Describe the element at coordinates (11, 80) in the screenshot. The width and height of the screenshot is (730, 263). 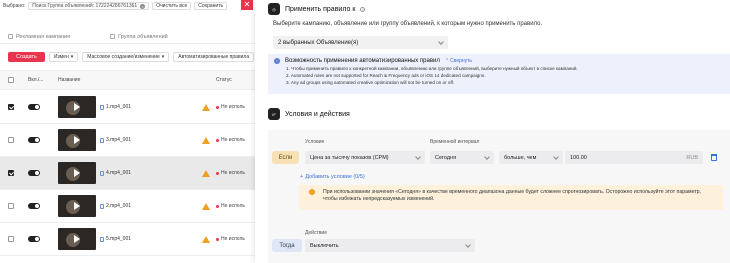
I see `select-all-checkbox` at that location.